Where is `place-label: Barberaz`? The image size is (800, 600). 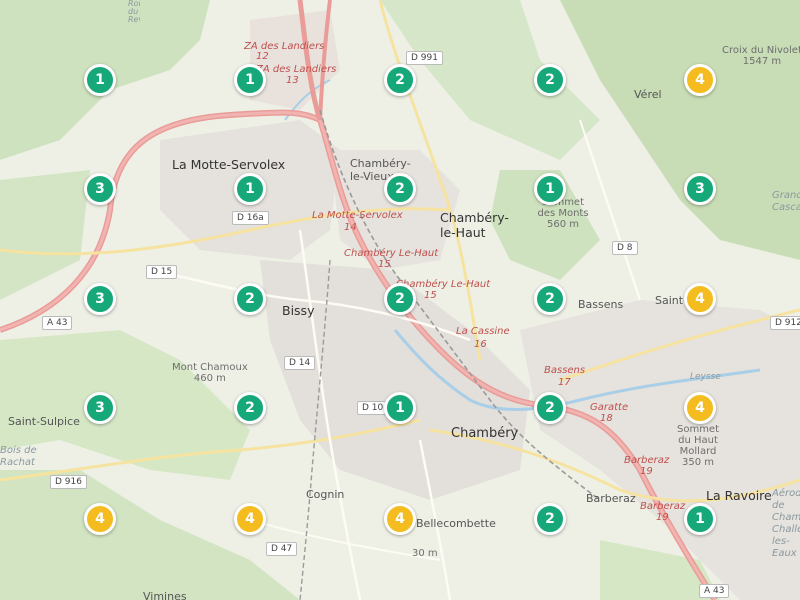 place-label: Barberaz is located at coordinates (611, 498).